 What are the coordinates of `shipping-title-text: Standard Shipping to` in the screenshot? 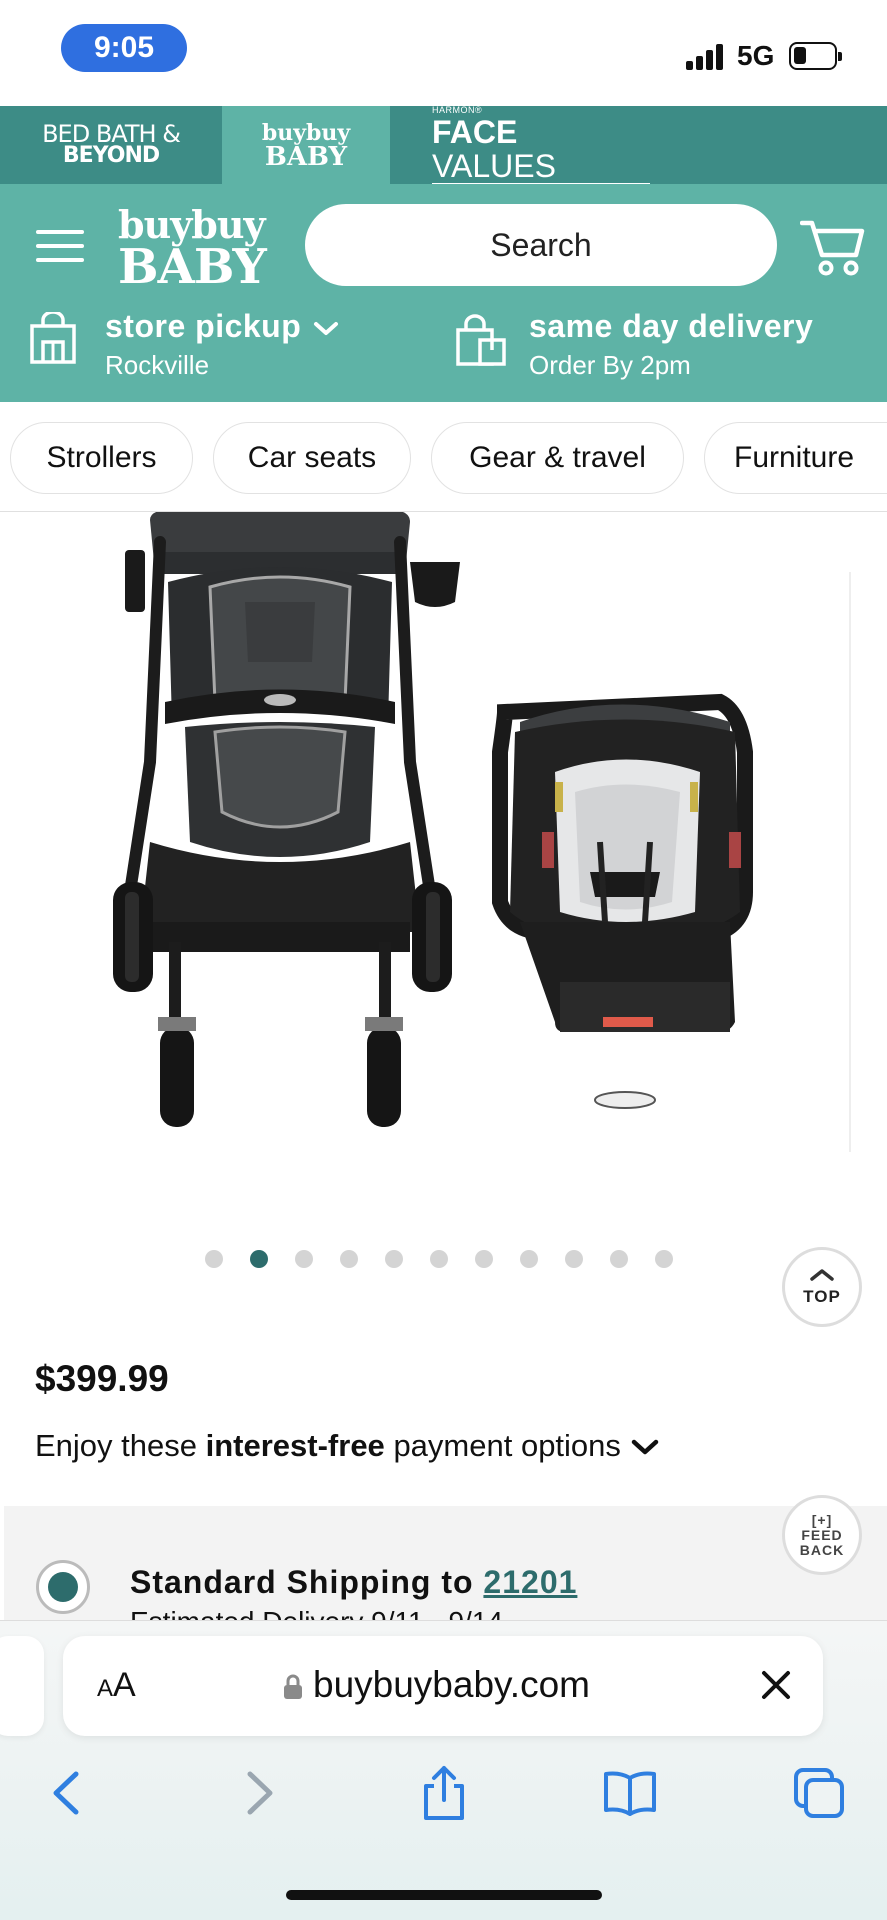 It's located at (302, 1582).